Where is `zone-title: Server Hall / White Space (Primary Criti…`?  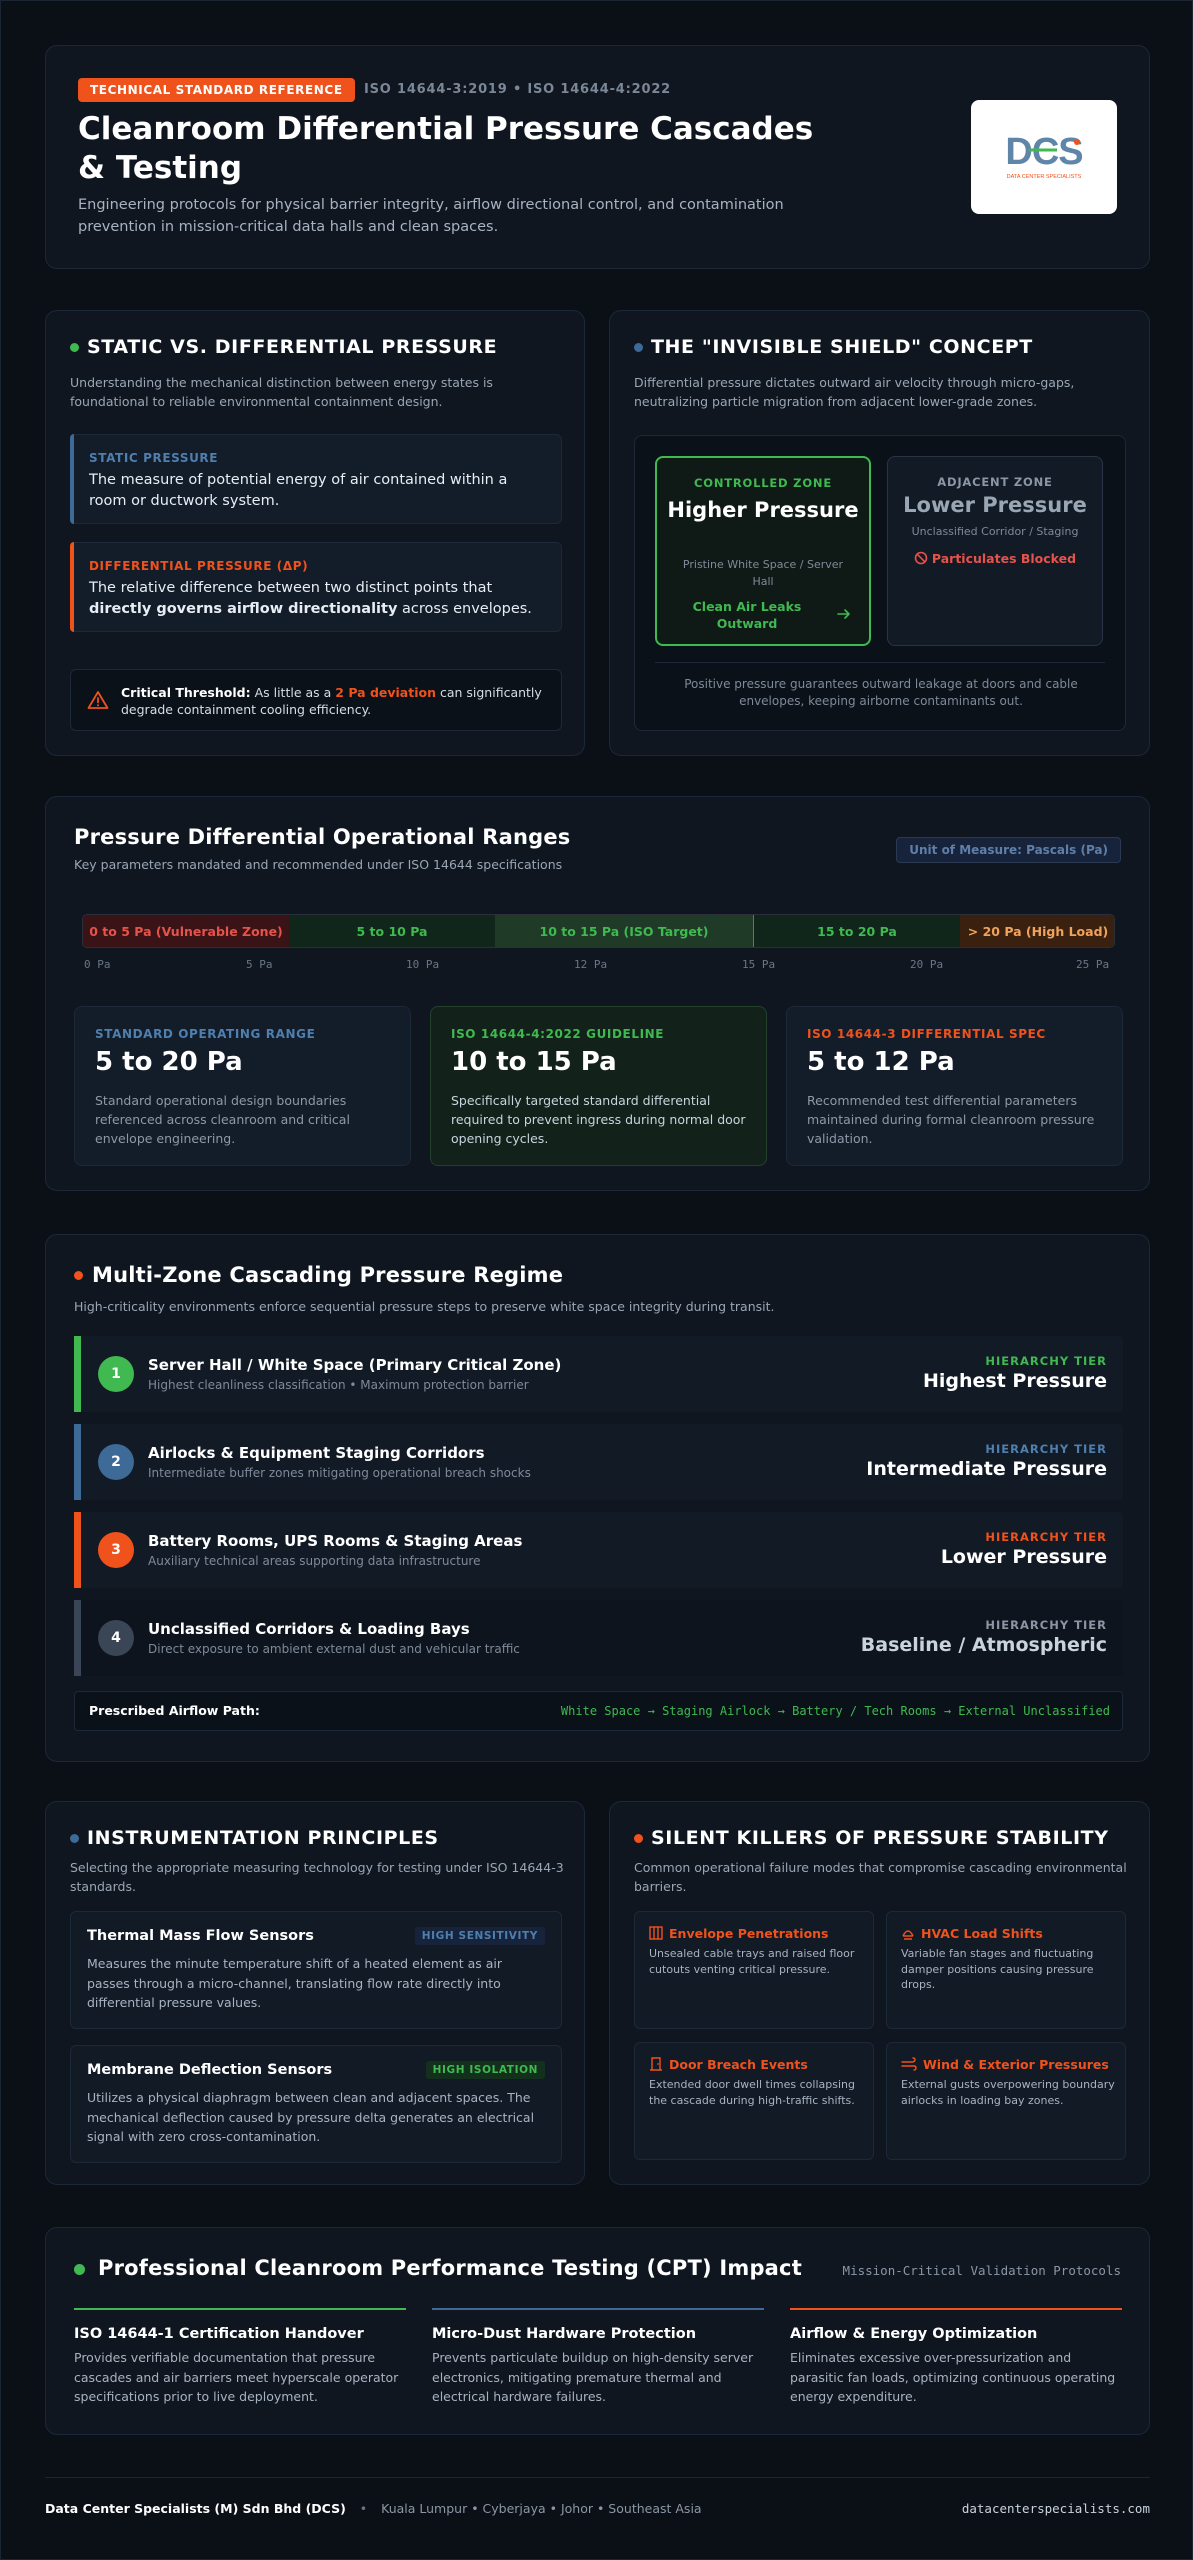
zone-title: Server Hall / White Space (Primary Criti… is located at coordinates (355, 1365).